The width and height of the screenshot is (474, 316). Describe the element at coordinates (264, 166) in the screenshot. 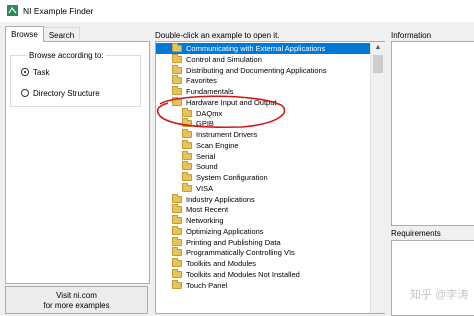

I see `tree-item: Sound` at that location.